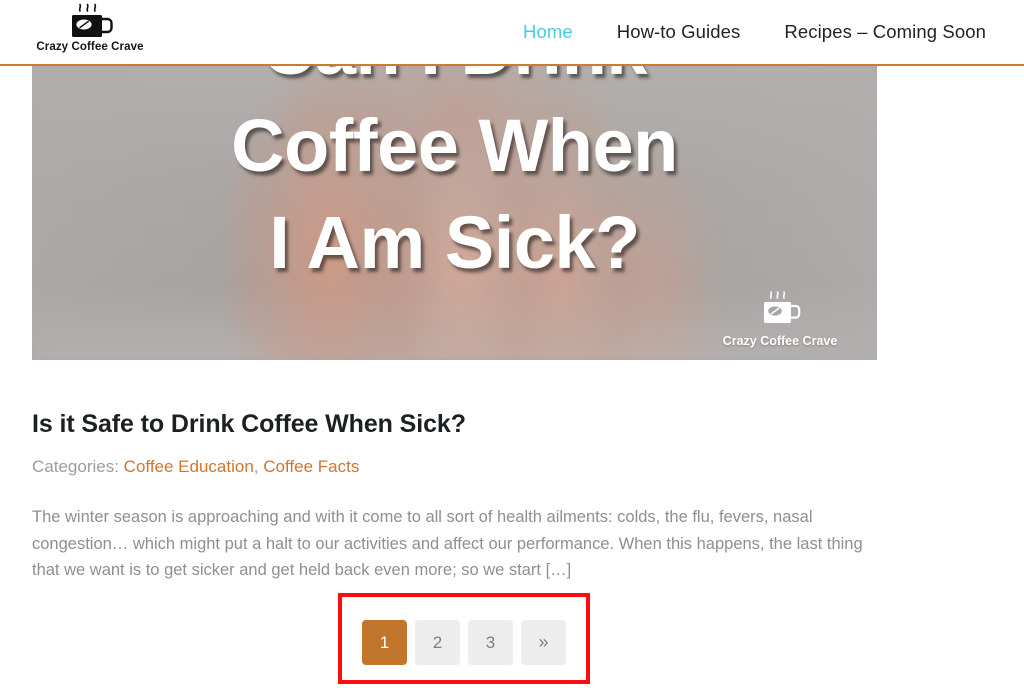  What do you see at coordinates (454, 81) in the screenshot?
I see `hero-headline-line-1: Can I Drink` at bounding box center [454, 81].